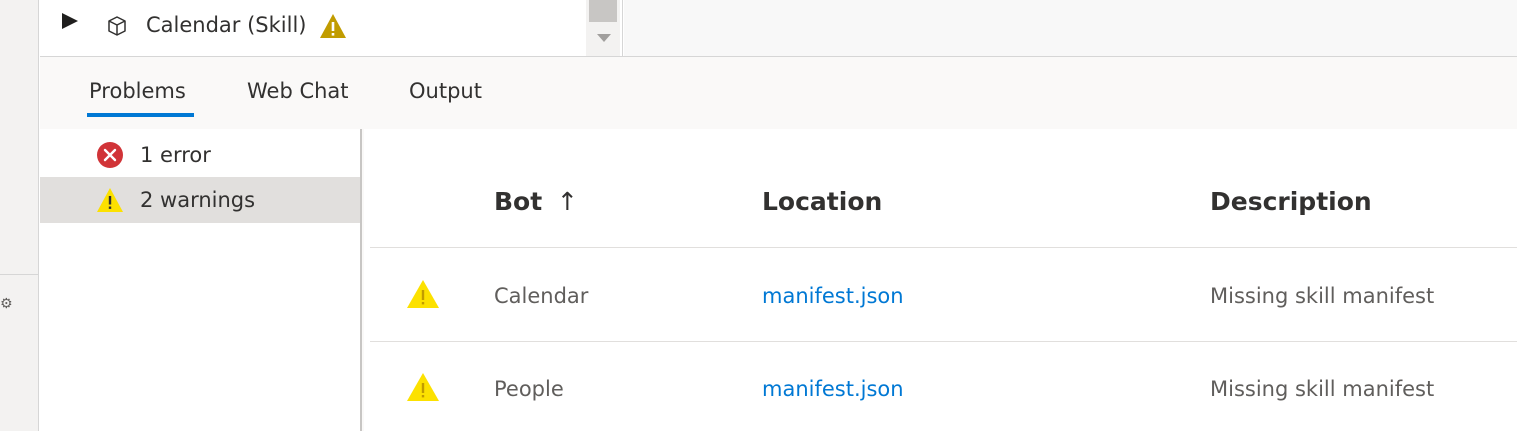 This screenshot has width=1517, height=431. Describe the element at coordinates (226, 25) in the screenshot. I see `tree-item-label: Calendar (Skill)` at that location.